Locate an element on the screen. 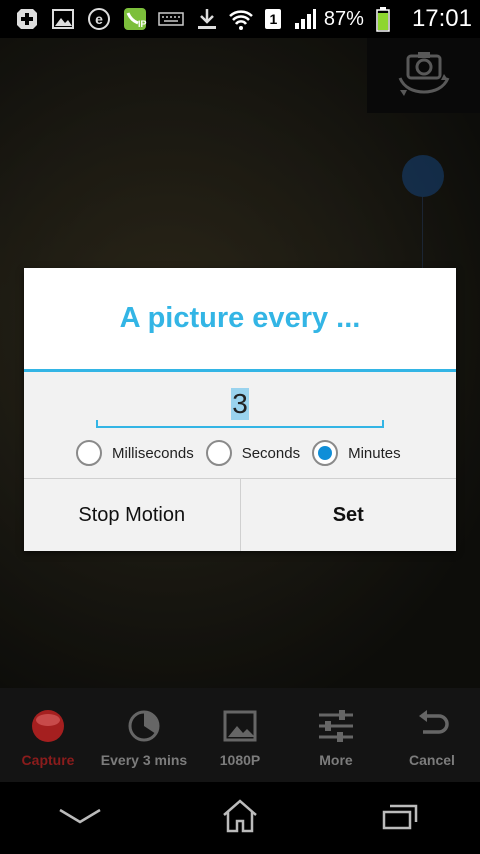  more-label: More is located at coordinates (336, 760).